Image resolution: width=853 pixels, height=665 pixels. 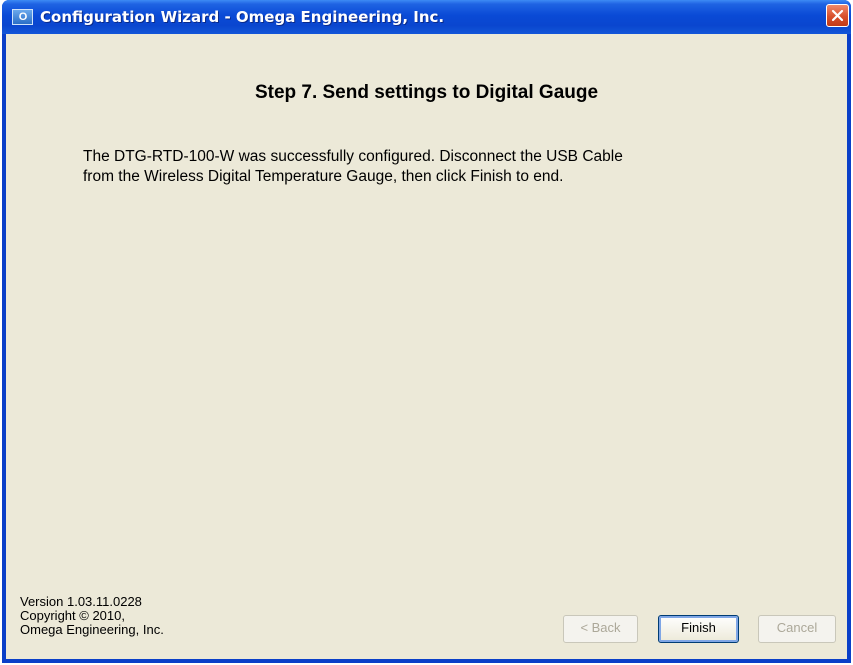 I want to click on finish-button: Finish, so click(x=698, y=629).